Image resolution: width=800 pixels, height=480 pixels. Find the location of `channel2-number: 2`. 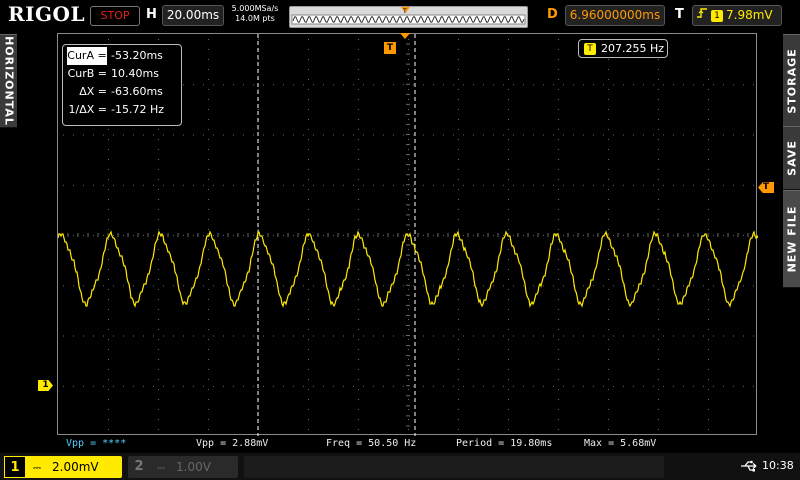

channel2-number: 2 is located at coordinates (139, 466).